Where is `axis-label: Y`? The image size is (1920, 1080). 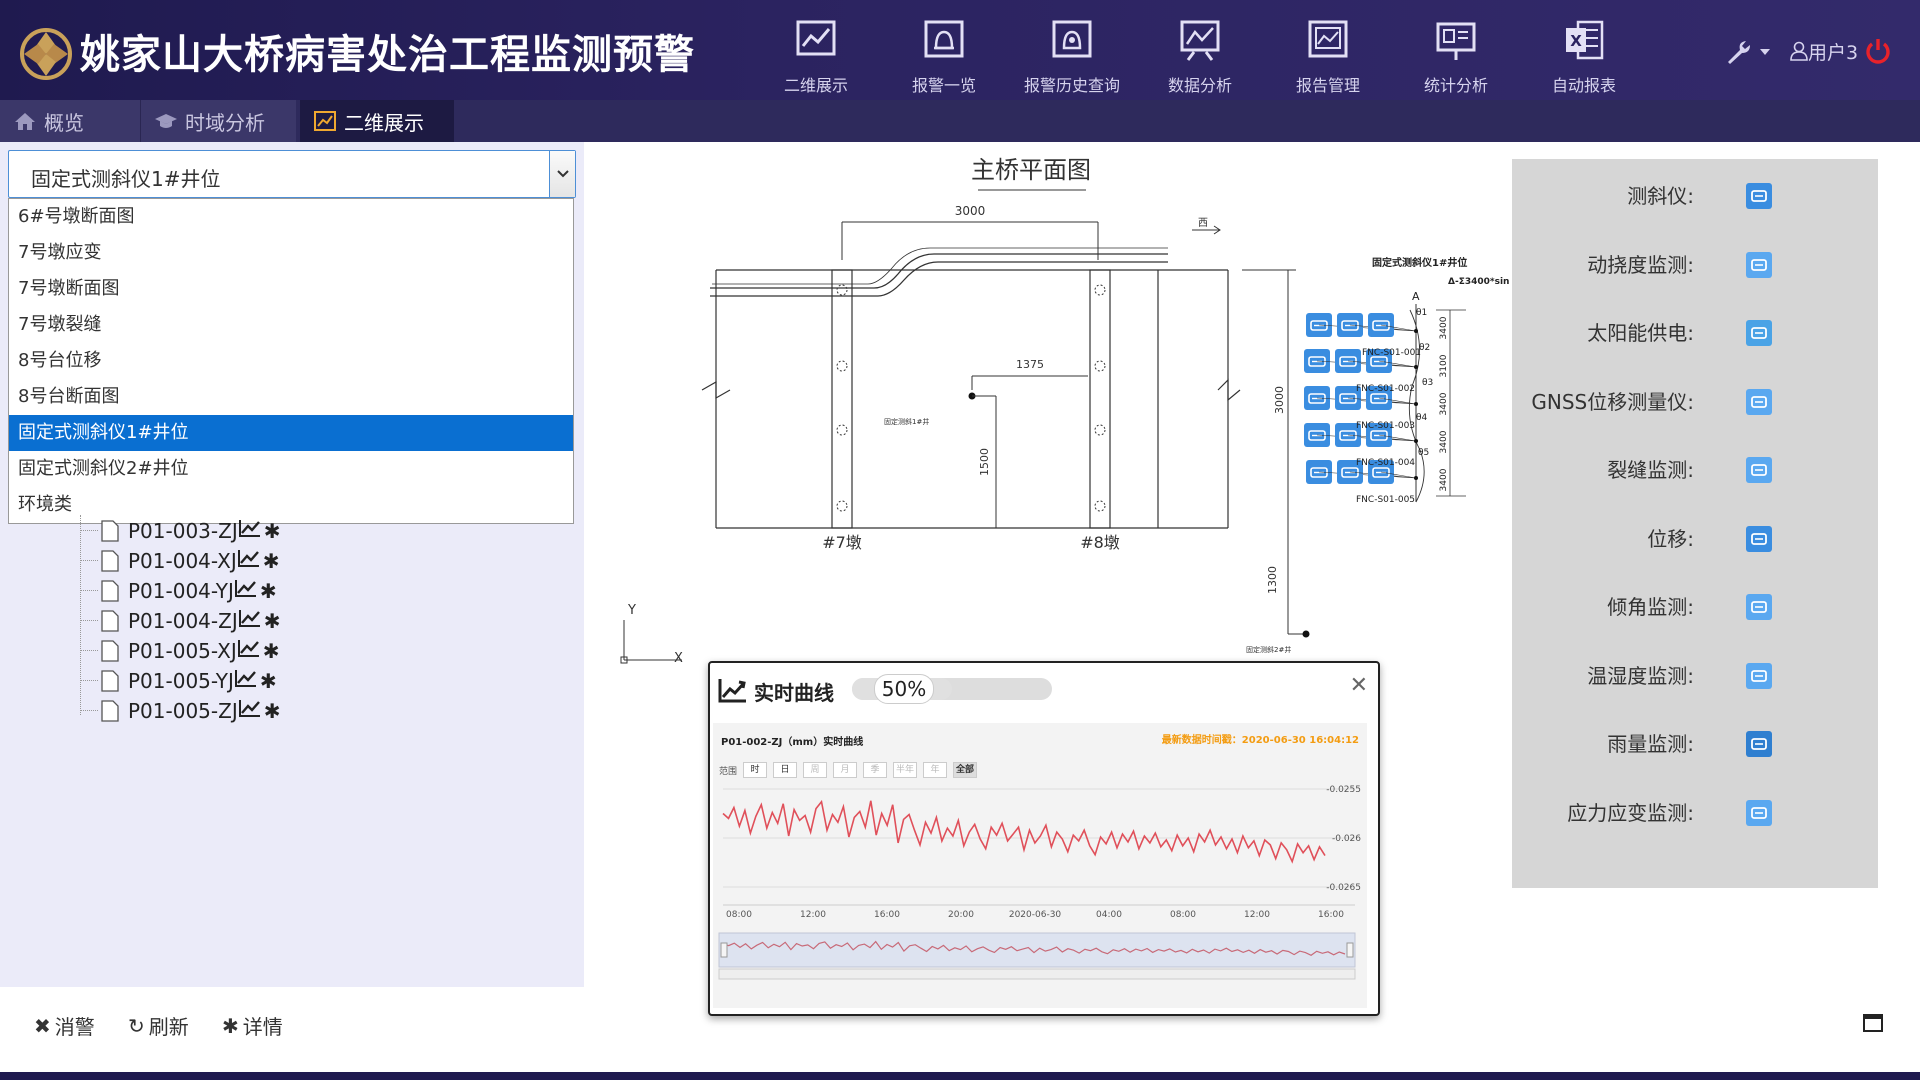
axis-label: Y is located at coordinates (631, 610).